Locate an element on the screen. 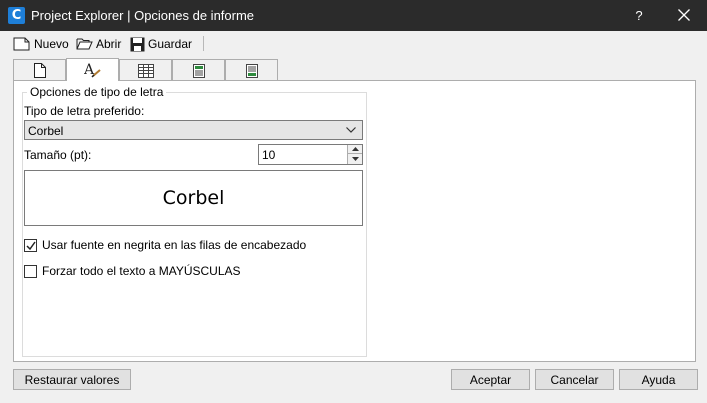  tab-footer is located at coordinates (251, 70).